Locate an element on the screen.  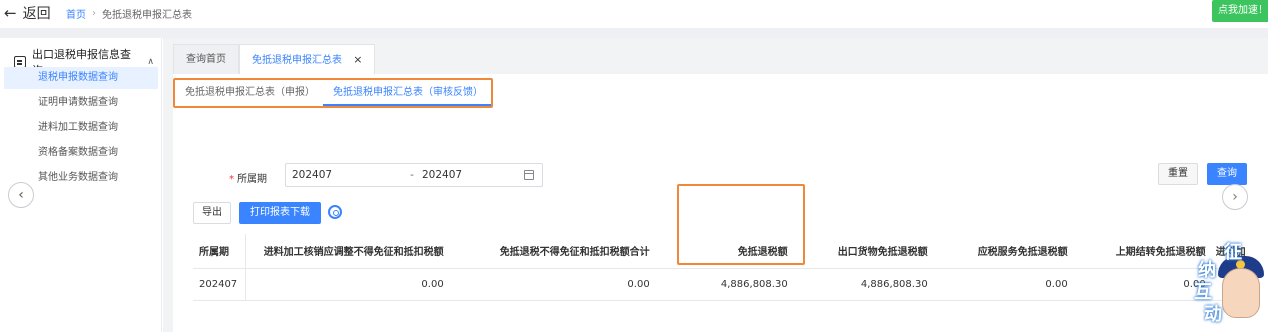
breadcrumb-home: 首页 is located at coordinates (76, 13).